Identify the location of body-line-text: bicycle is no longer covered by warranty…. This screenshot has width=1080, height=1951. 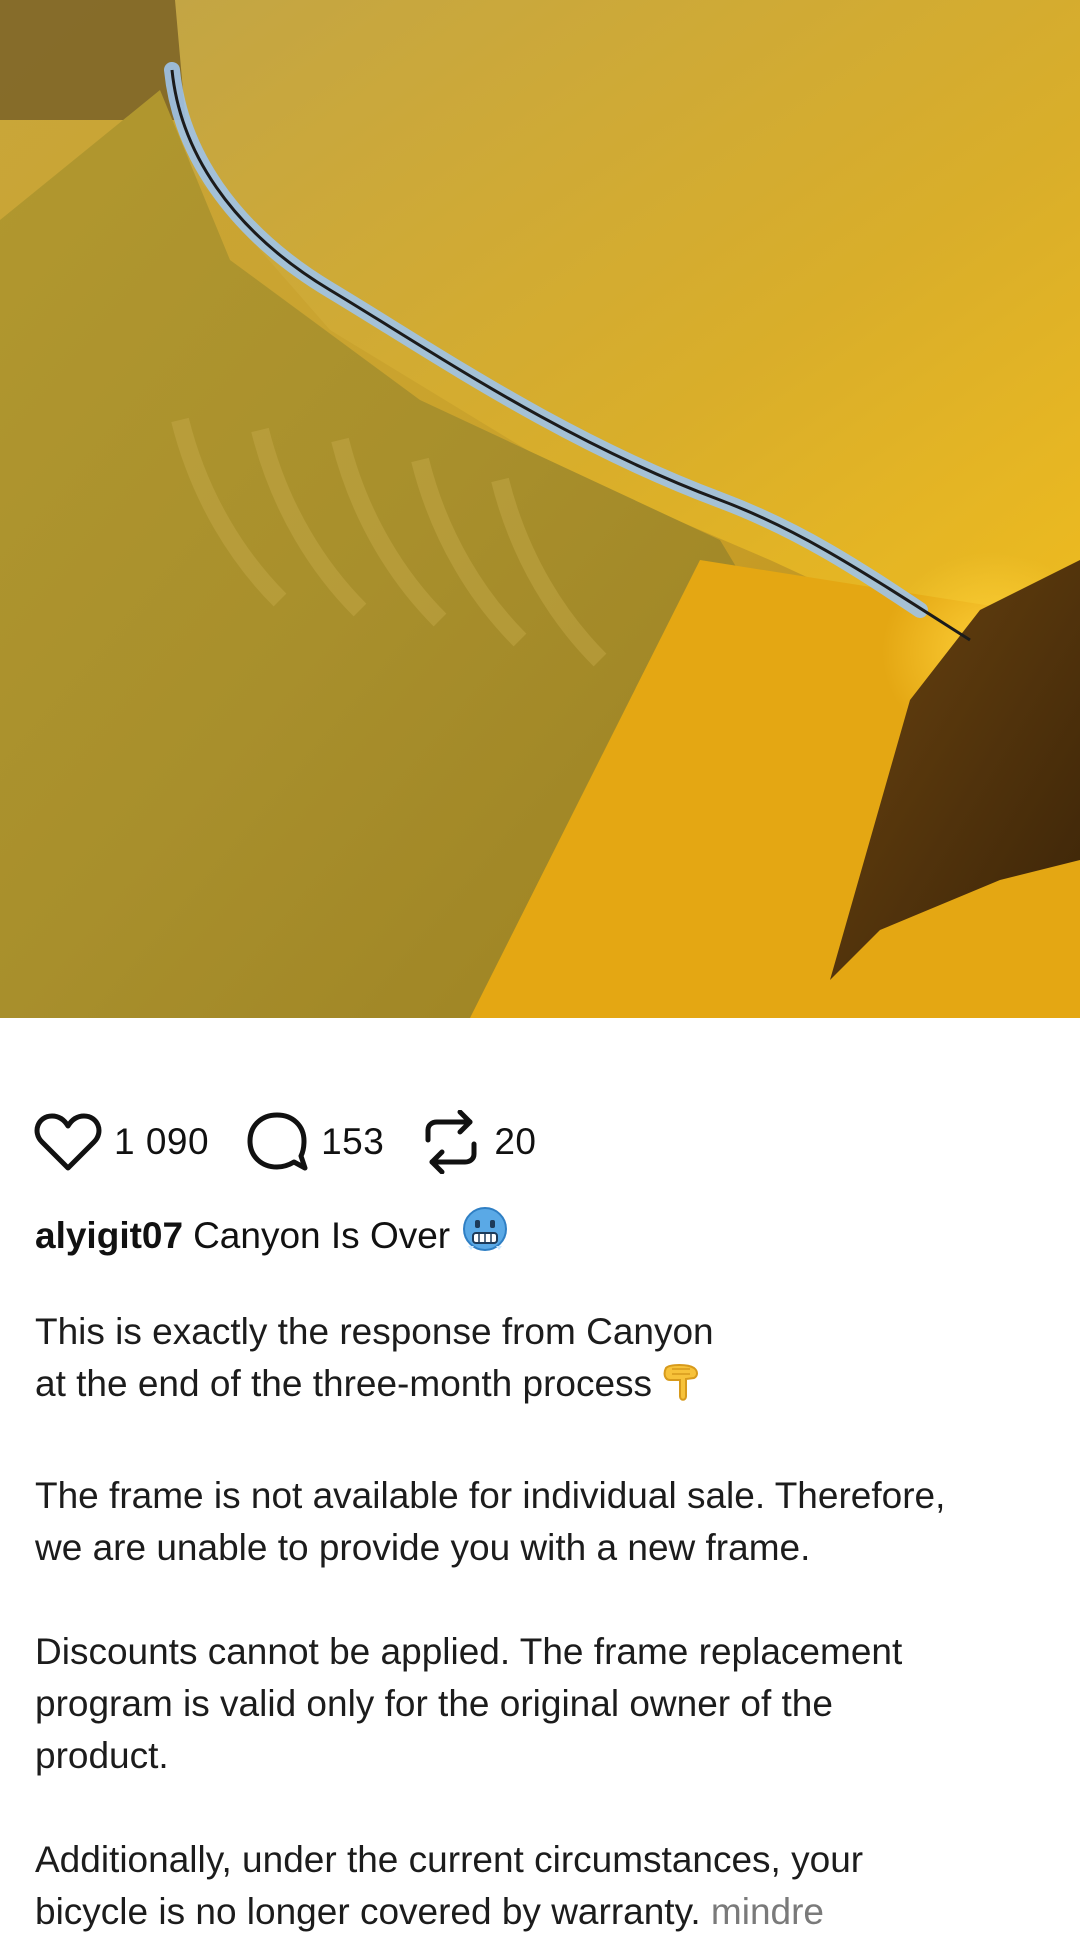
(368, 1911).